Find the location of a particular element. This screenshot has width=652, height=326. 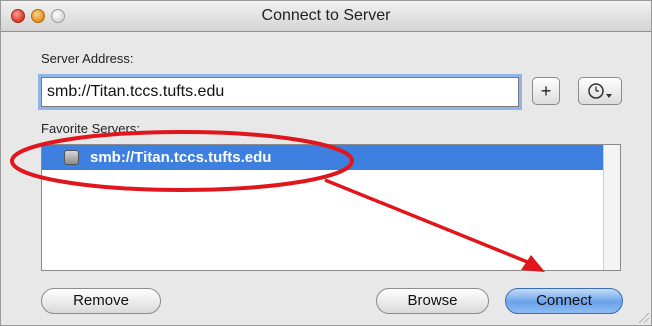

annotation-arrowhead is located at coordinates (533, 263).